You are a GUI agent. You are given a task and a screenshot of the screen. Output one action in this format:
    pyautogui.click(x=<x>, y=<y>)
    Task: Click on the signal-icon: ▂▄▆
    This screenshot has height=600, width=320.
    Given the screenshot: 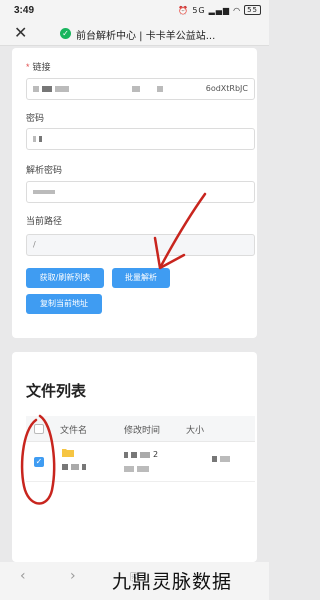 What is the action you would take?
    pyautogui.click(x=219, y=10)
    